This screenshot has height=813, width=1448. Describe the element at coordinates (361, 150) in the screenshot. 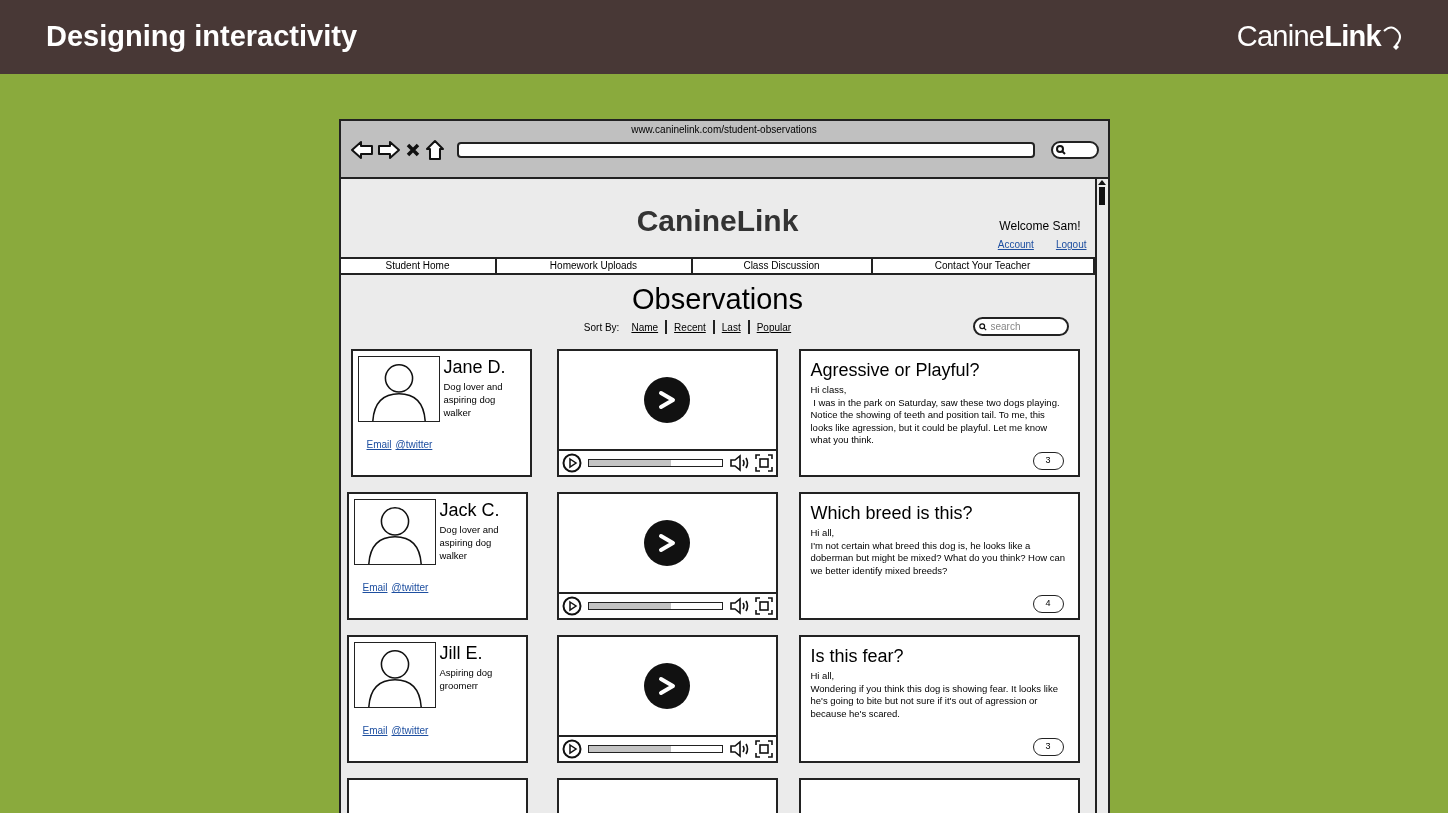

I see `back-icon` at that location.